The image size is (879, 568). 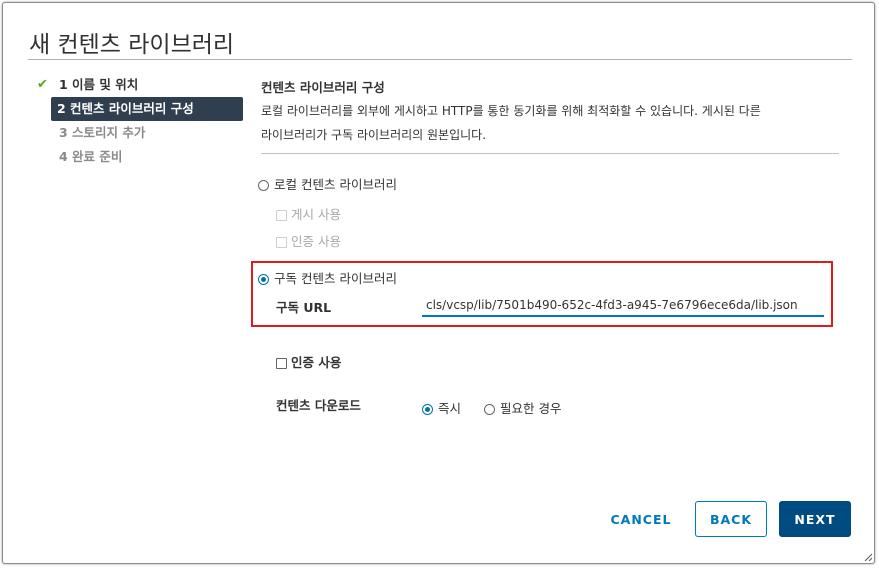 I want to click on next-button: NEXT, so click(x=815, y=519).